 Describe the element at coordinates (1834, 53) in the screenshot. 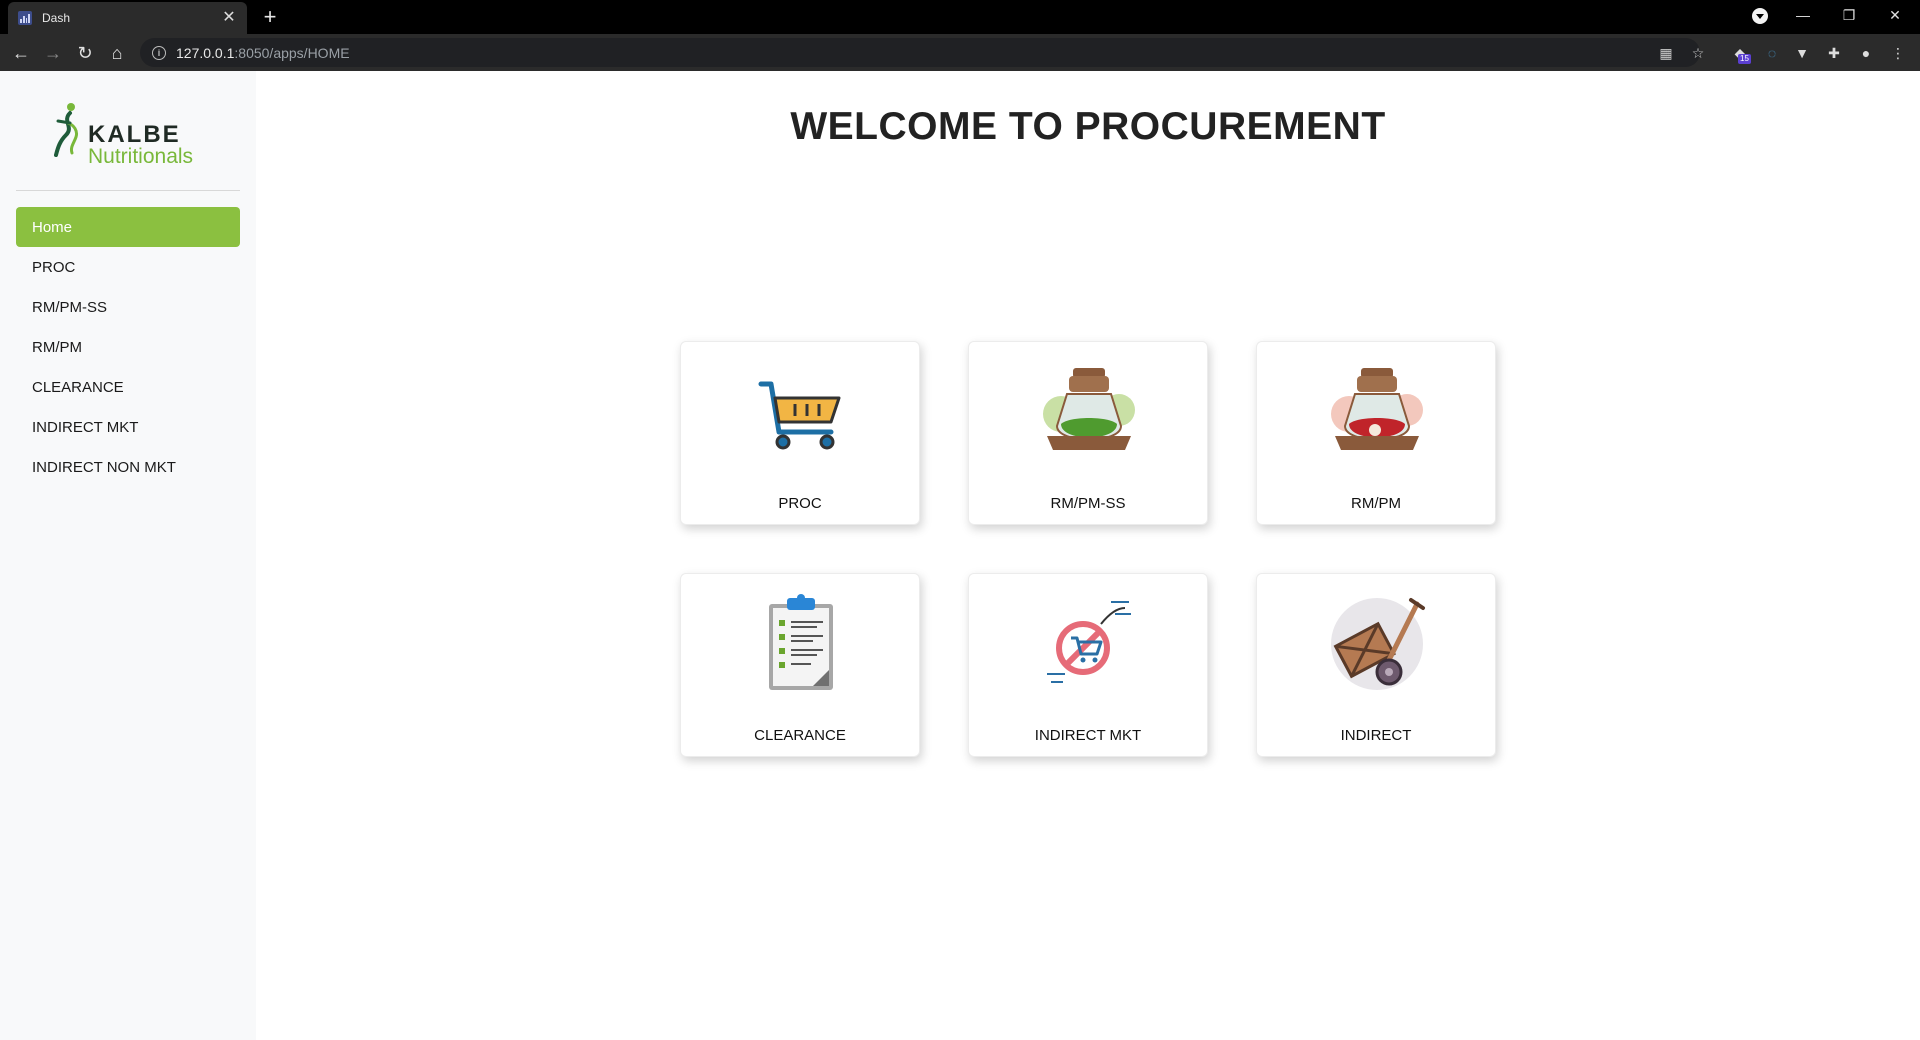

I see `extensions-puzzle-icon: ✚` at that location.